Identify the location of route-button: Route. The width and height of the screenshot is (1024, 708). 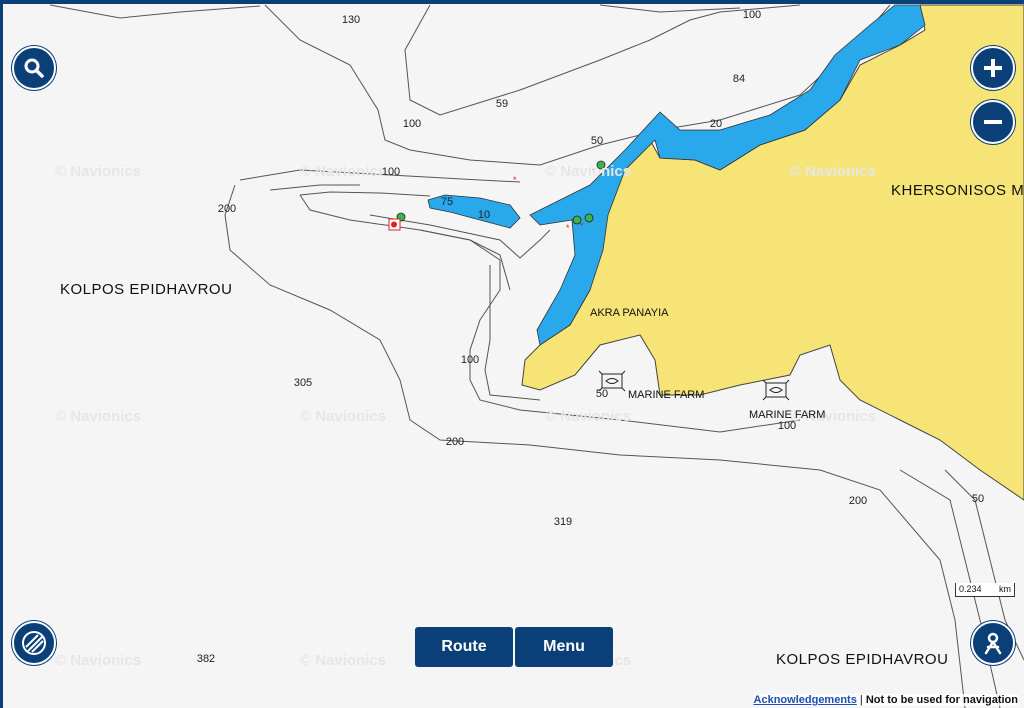
(464, 647).